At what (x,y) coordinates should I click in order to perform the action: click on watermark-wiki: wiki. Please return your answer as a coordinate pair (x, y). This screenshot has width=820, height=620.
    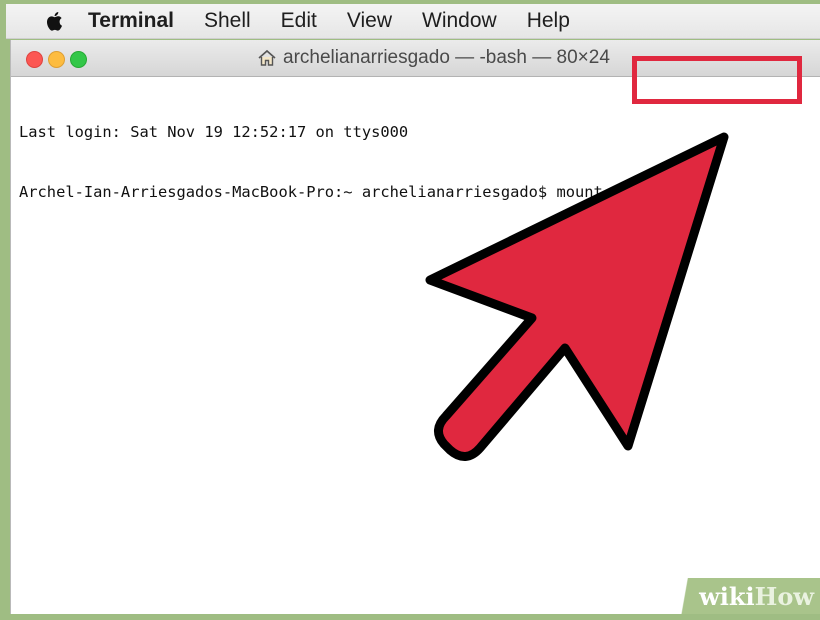
    Looking at the image, I should click on (727, 596).